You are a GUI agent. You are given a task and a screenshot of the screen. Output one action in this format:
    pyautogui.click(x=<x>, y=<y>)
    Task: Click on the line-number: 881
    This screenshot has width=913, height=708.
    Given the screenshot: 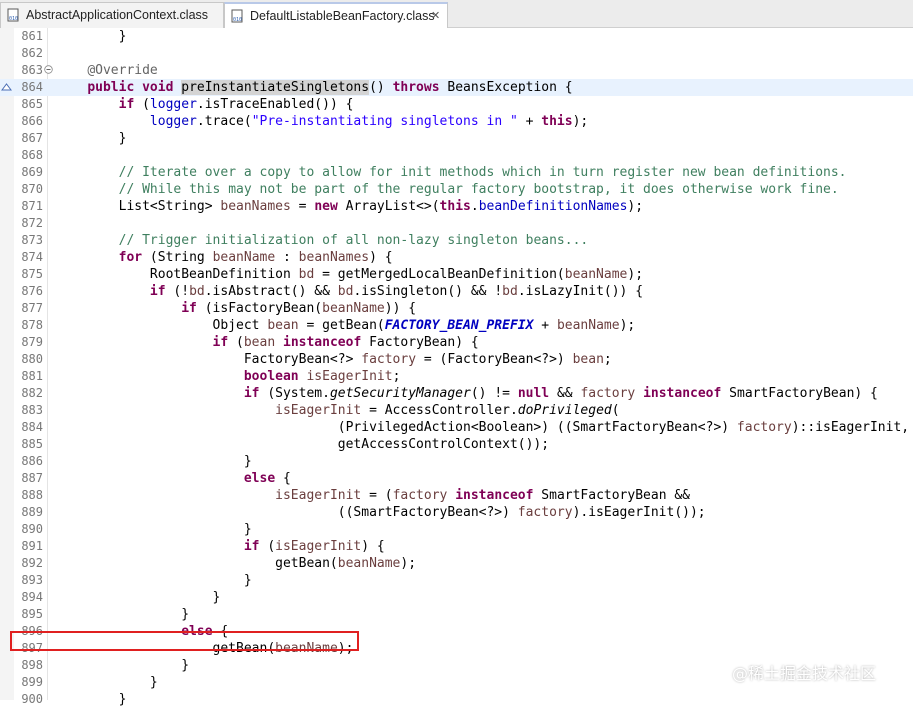 What is the action you would take?
    pyautogui.click(x=32, y=376)
    